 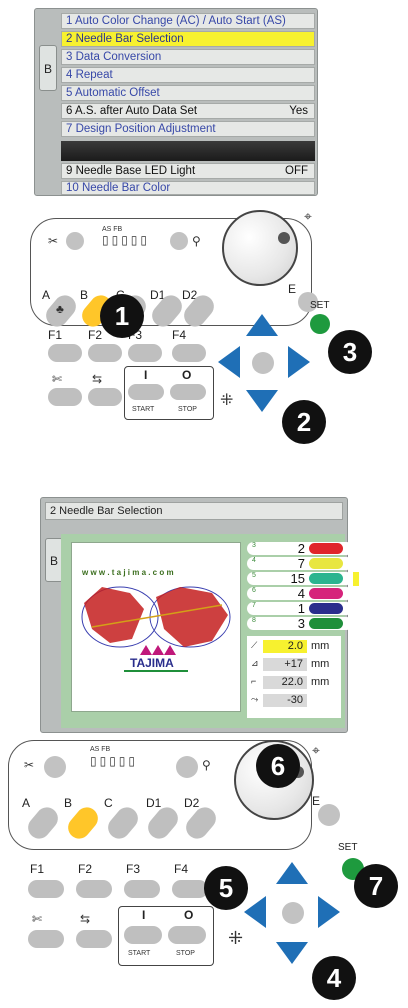 I want to click on needle-step-value: 3, so click(x=301, y=623).